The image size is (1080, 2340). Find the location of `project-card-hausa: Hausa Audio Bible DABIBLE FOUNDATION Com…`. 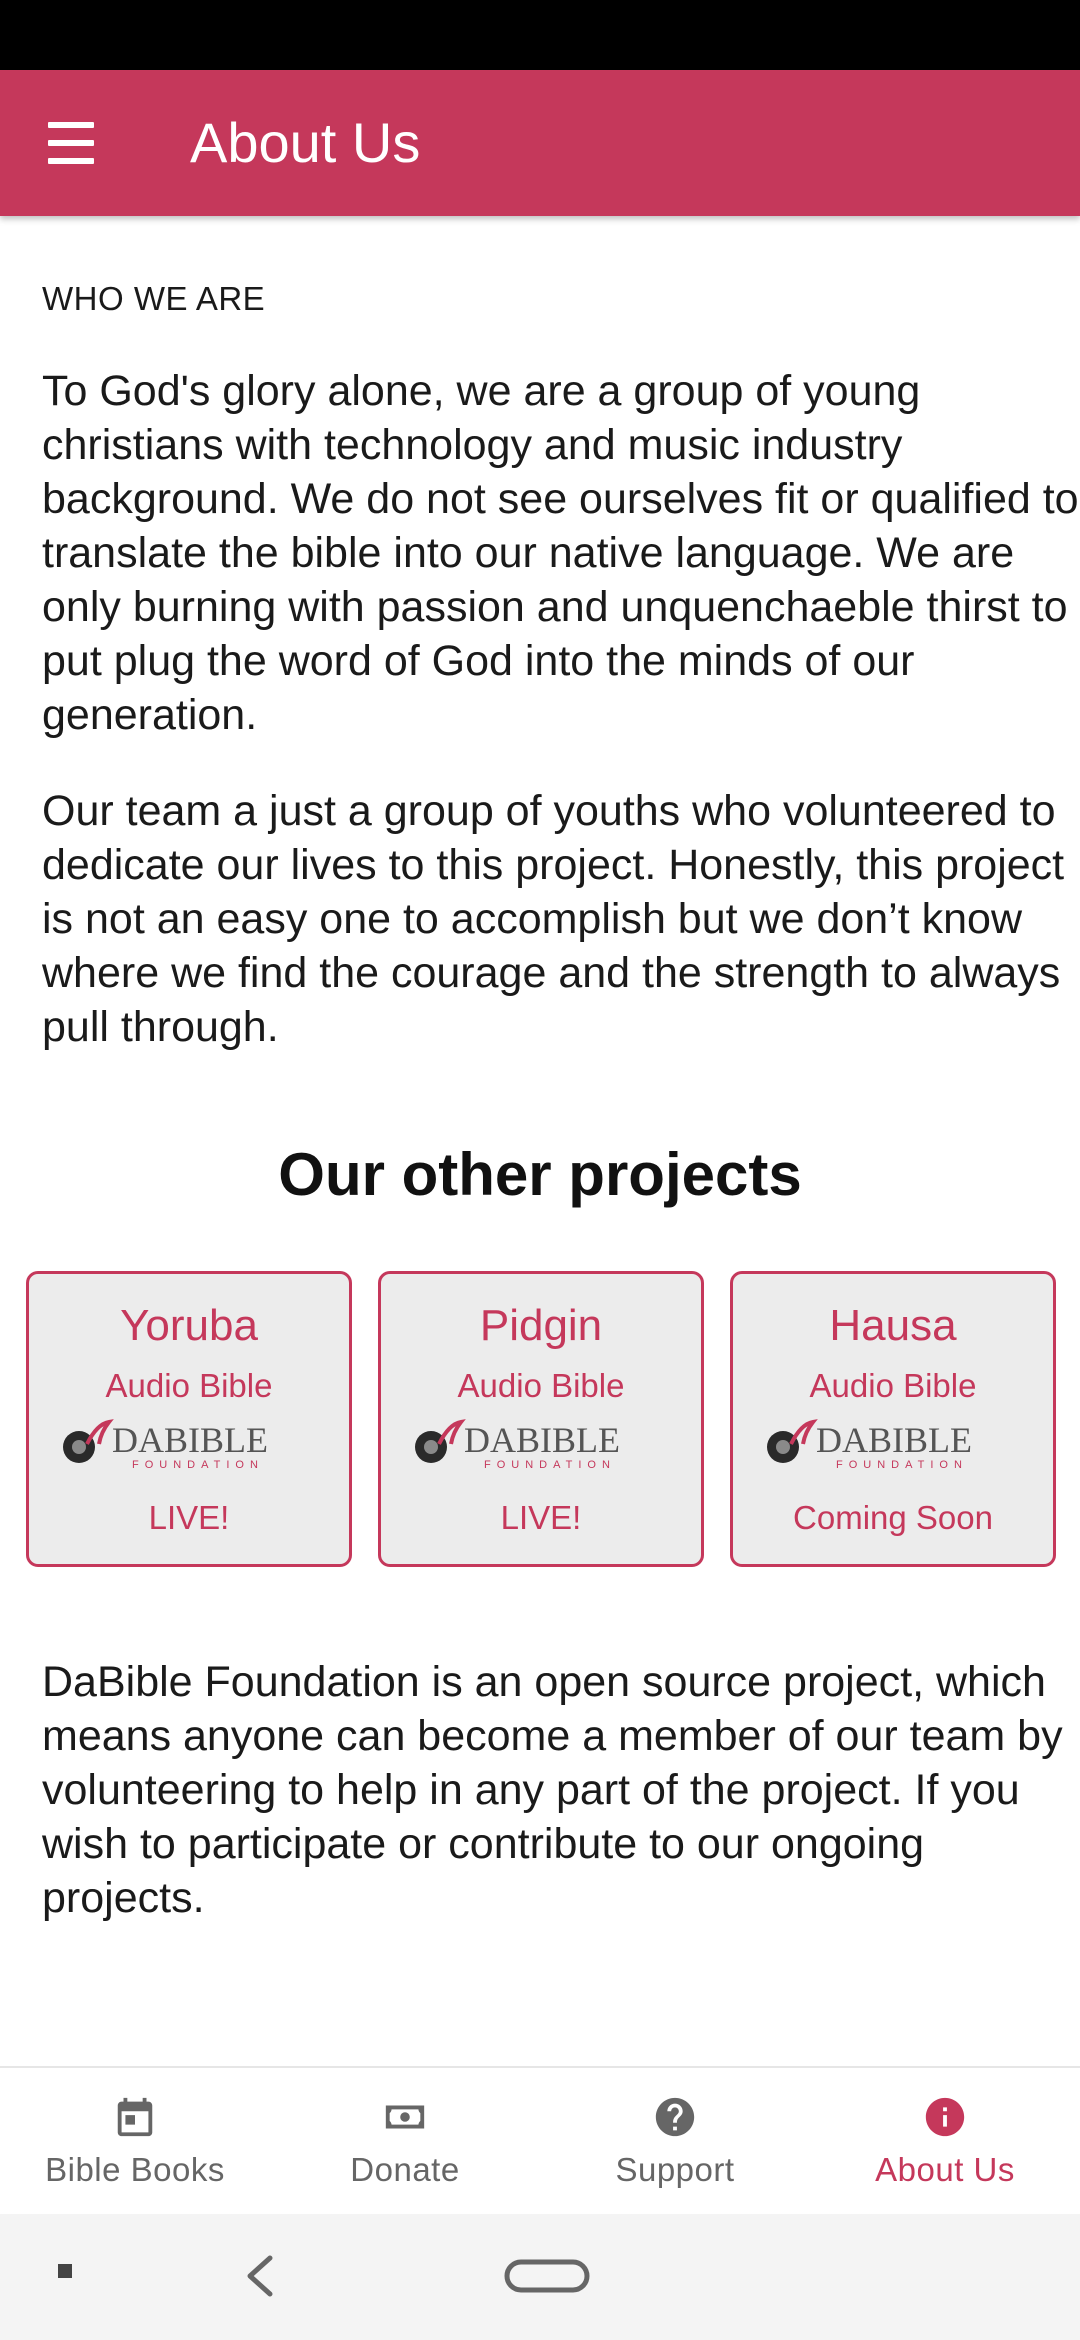

project-card-hausa: Hausa Audio Bible DABIBLE FOUNDATION Com… is located at coordinates (893, 1419).